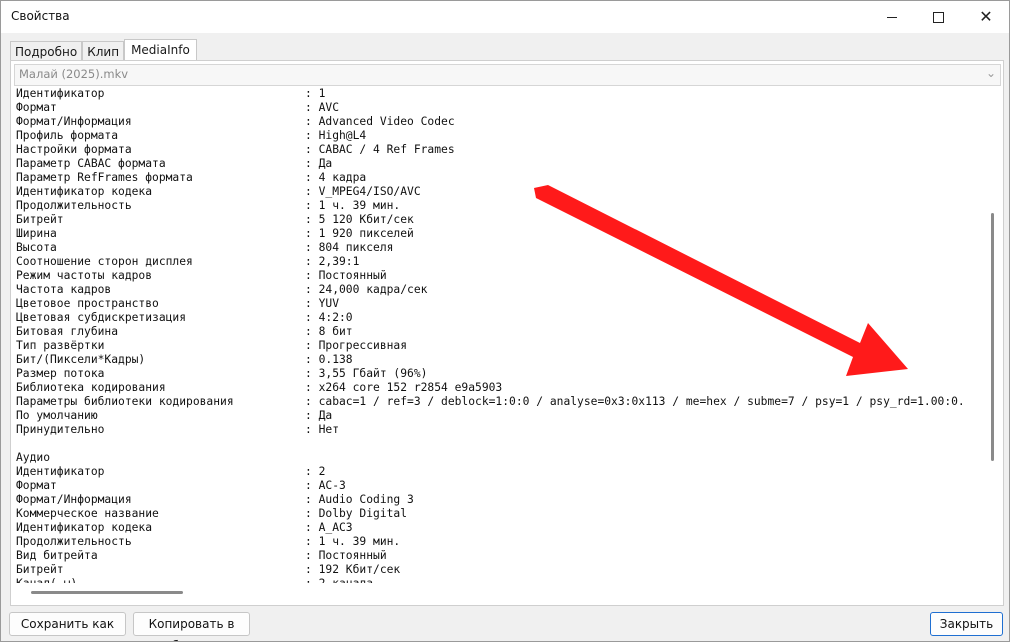  I want to click on info-value: : AC-3, so click(325, 485).